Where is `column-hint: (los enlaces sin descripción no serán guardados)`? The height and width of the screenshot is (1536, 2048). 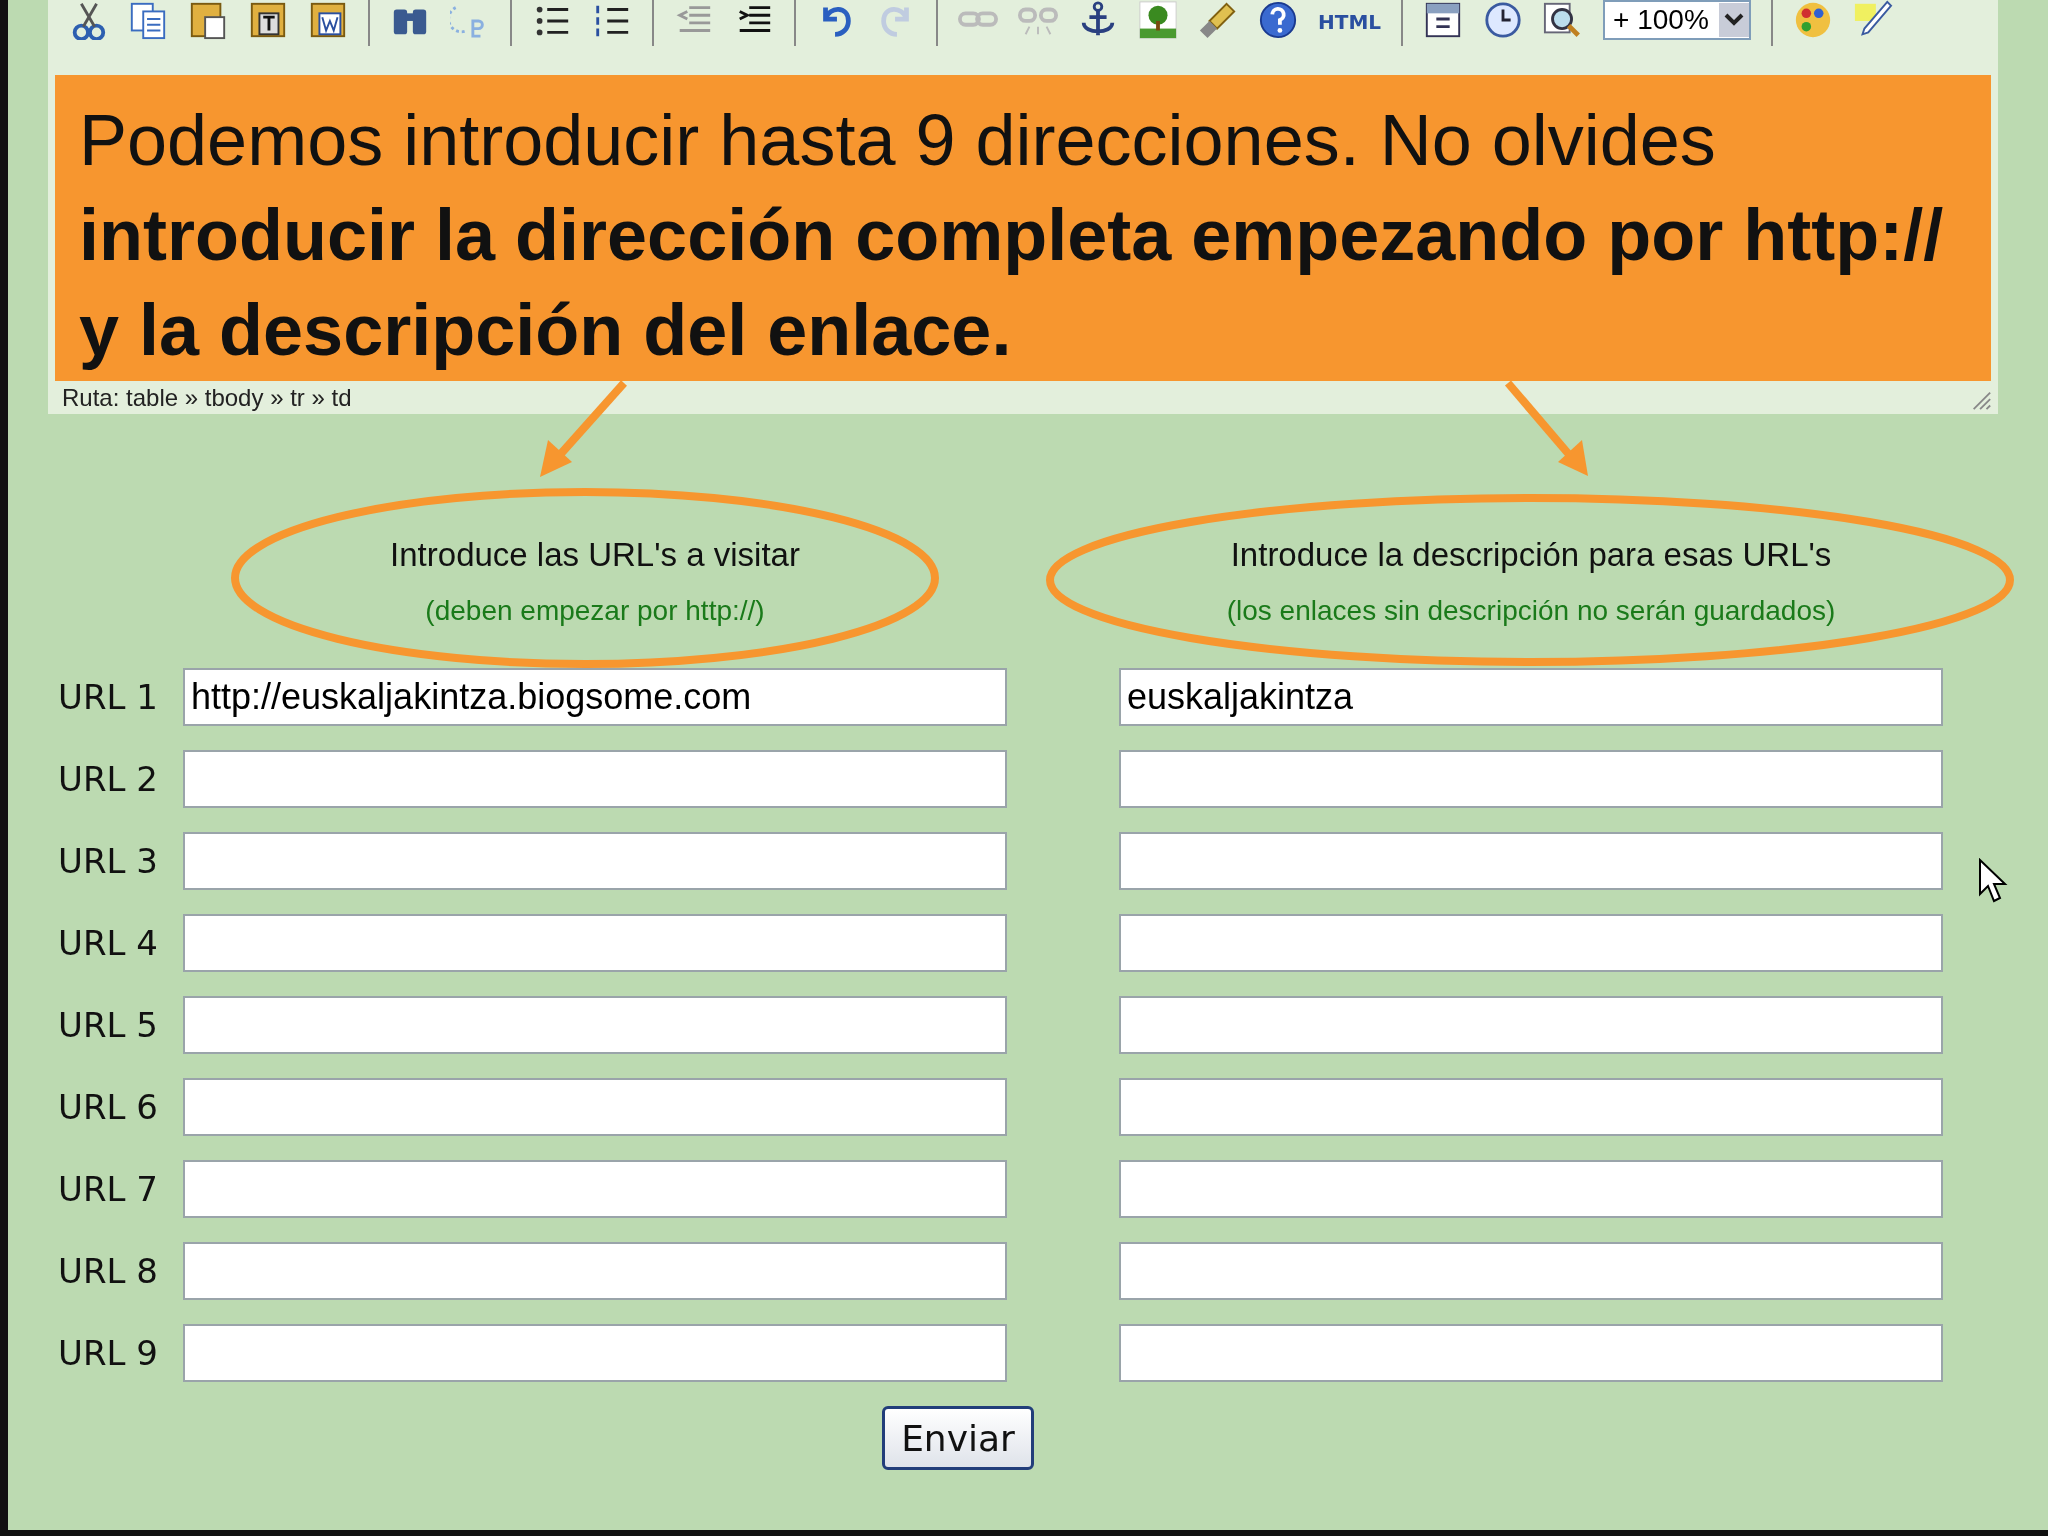
column-hint: (los enlaces sin descripción no serán guardados) is located at coordinates (1531, 611).